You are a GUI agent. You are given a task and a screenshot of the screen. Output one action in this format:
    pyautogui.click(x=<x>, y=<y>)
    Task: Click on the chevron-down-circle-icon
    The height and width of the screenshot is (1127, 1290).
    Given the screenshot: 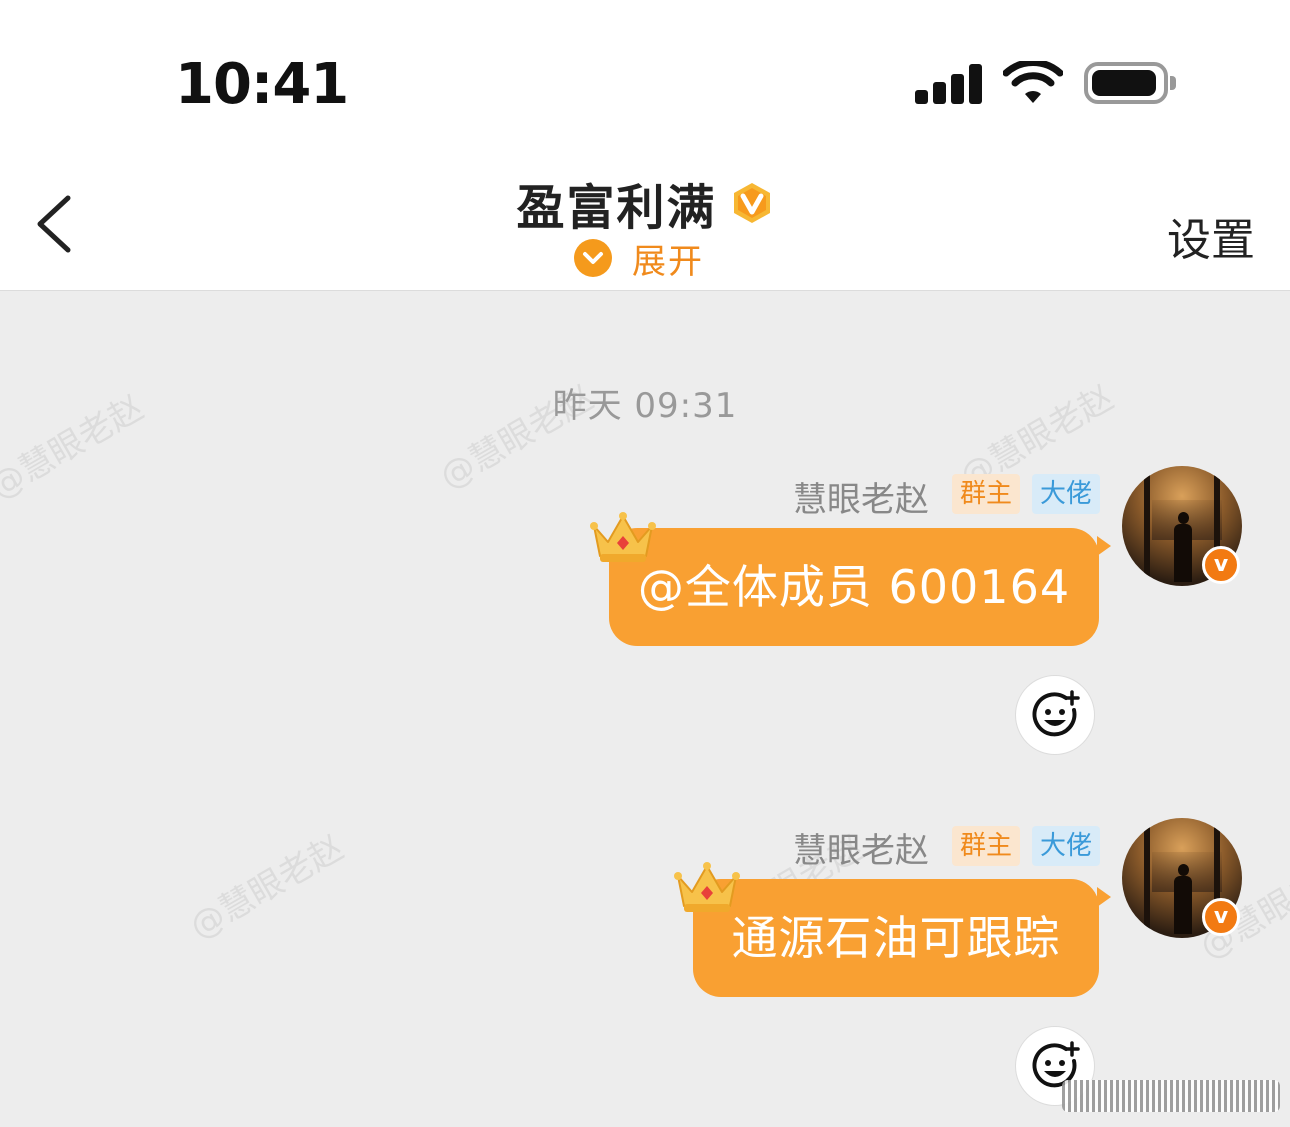 What is the action you would take?
    pyautogui.click(x=593, y=258)
    